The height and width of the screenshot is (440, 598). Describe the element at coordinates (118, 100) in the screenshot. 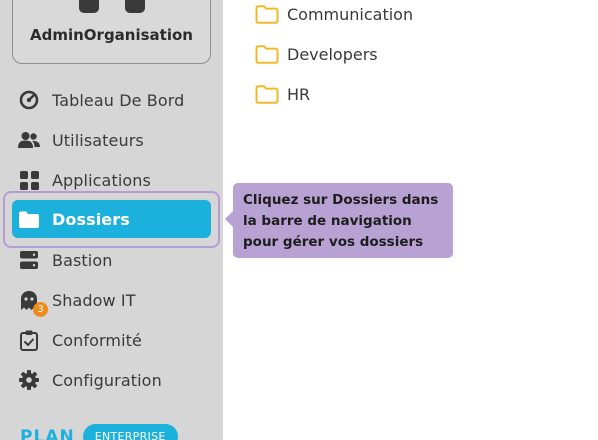

I see `sidebar-item-label: Tableau De Bord` at that location.